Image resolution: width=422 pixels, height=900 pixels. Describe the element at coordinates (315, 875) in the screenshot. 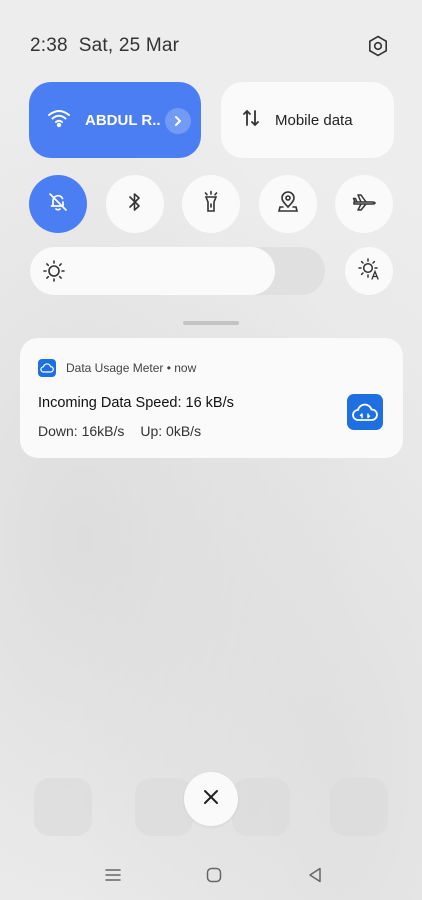

I see `back-icon` at that location.